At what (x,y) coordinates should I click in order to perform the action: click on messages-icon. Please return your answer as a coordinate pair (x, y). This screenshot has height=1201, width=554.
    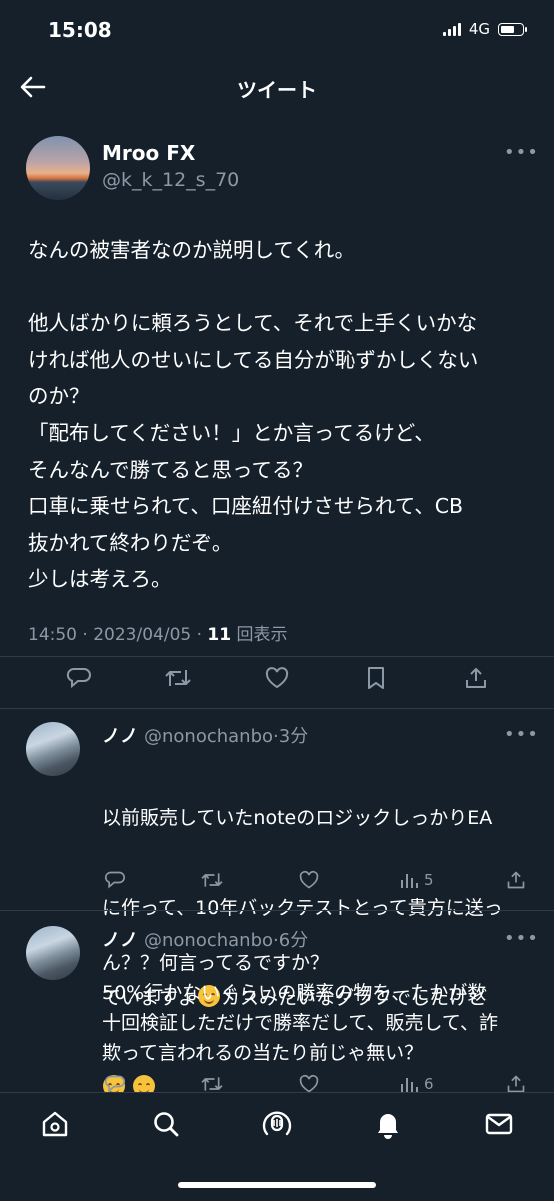
    Looking at the image, I should click on (499, 1124).